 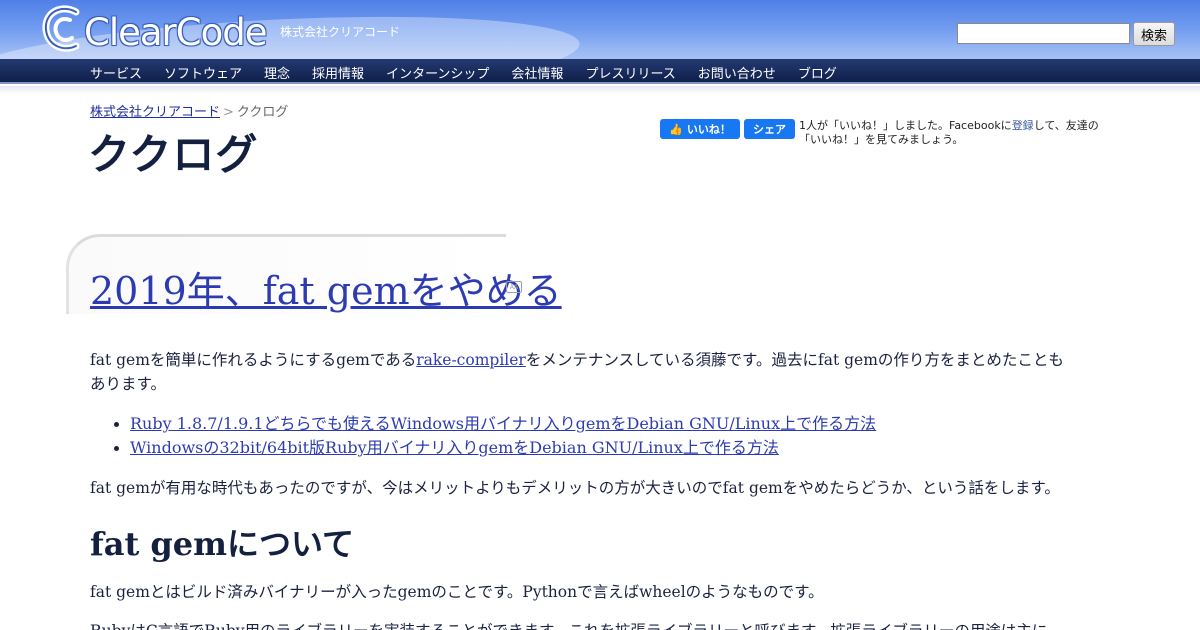 What do you see at coordinates (630, 72) in the screenshot?
I see `nav-item-press-releases: プレスリリース` at bounding box center [630, 72].